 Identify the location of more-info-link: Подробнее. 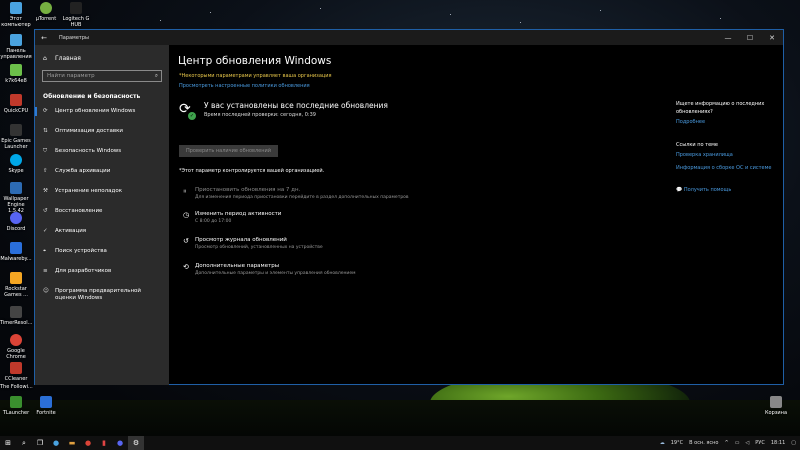
(726, 122).